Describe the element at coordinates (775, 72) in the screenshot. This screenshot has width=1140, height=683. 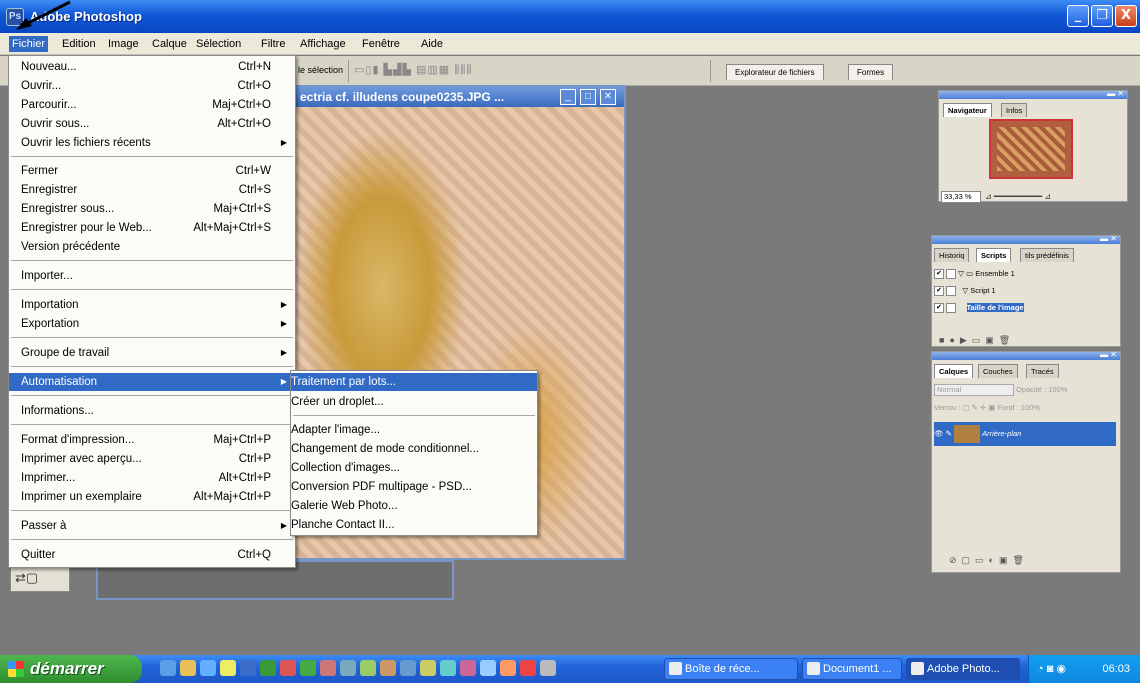
I see `tab-file-browser: Explorateur de fichiers` at that location.